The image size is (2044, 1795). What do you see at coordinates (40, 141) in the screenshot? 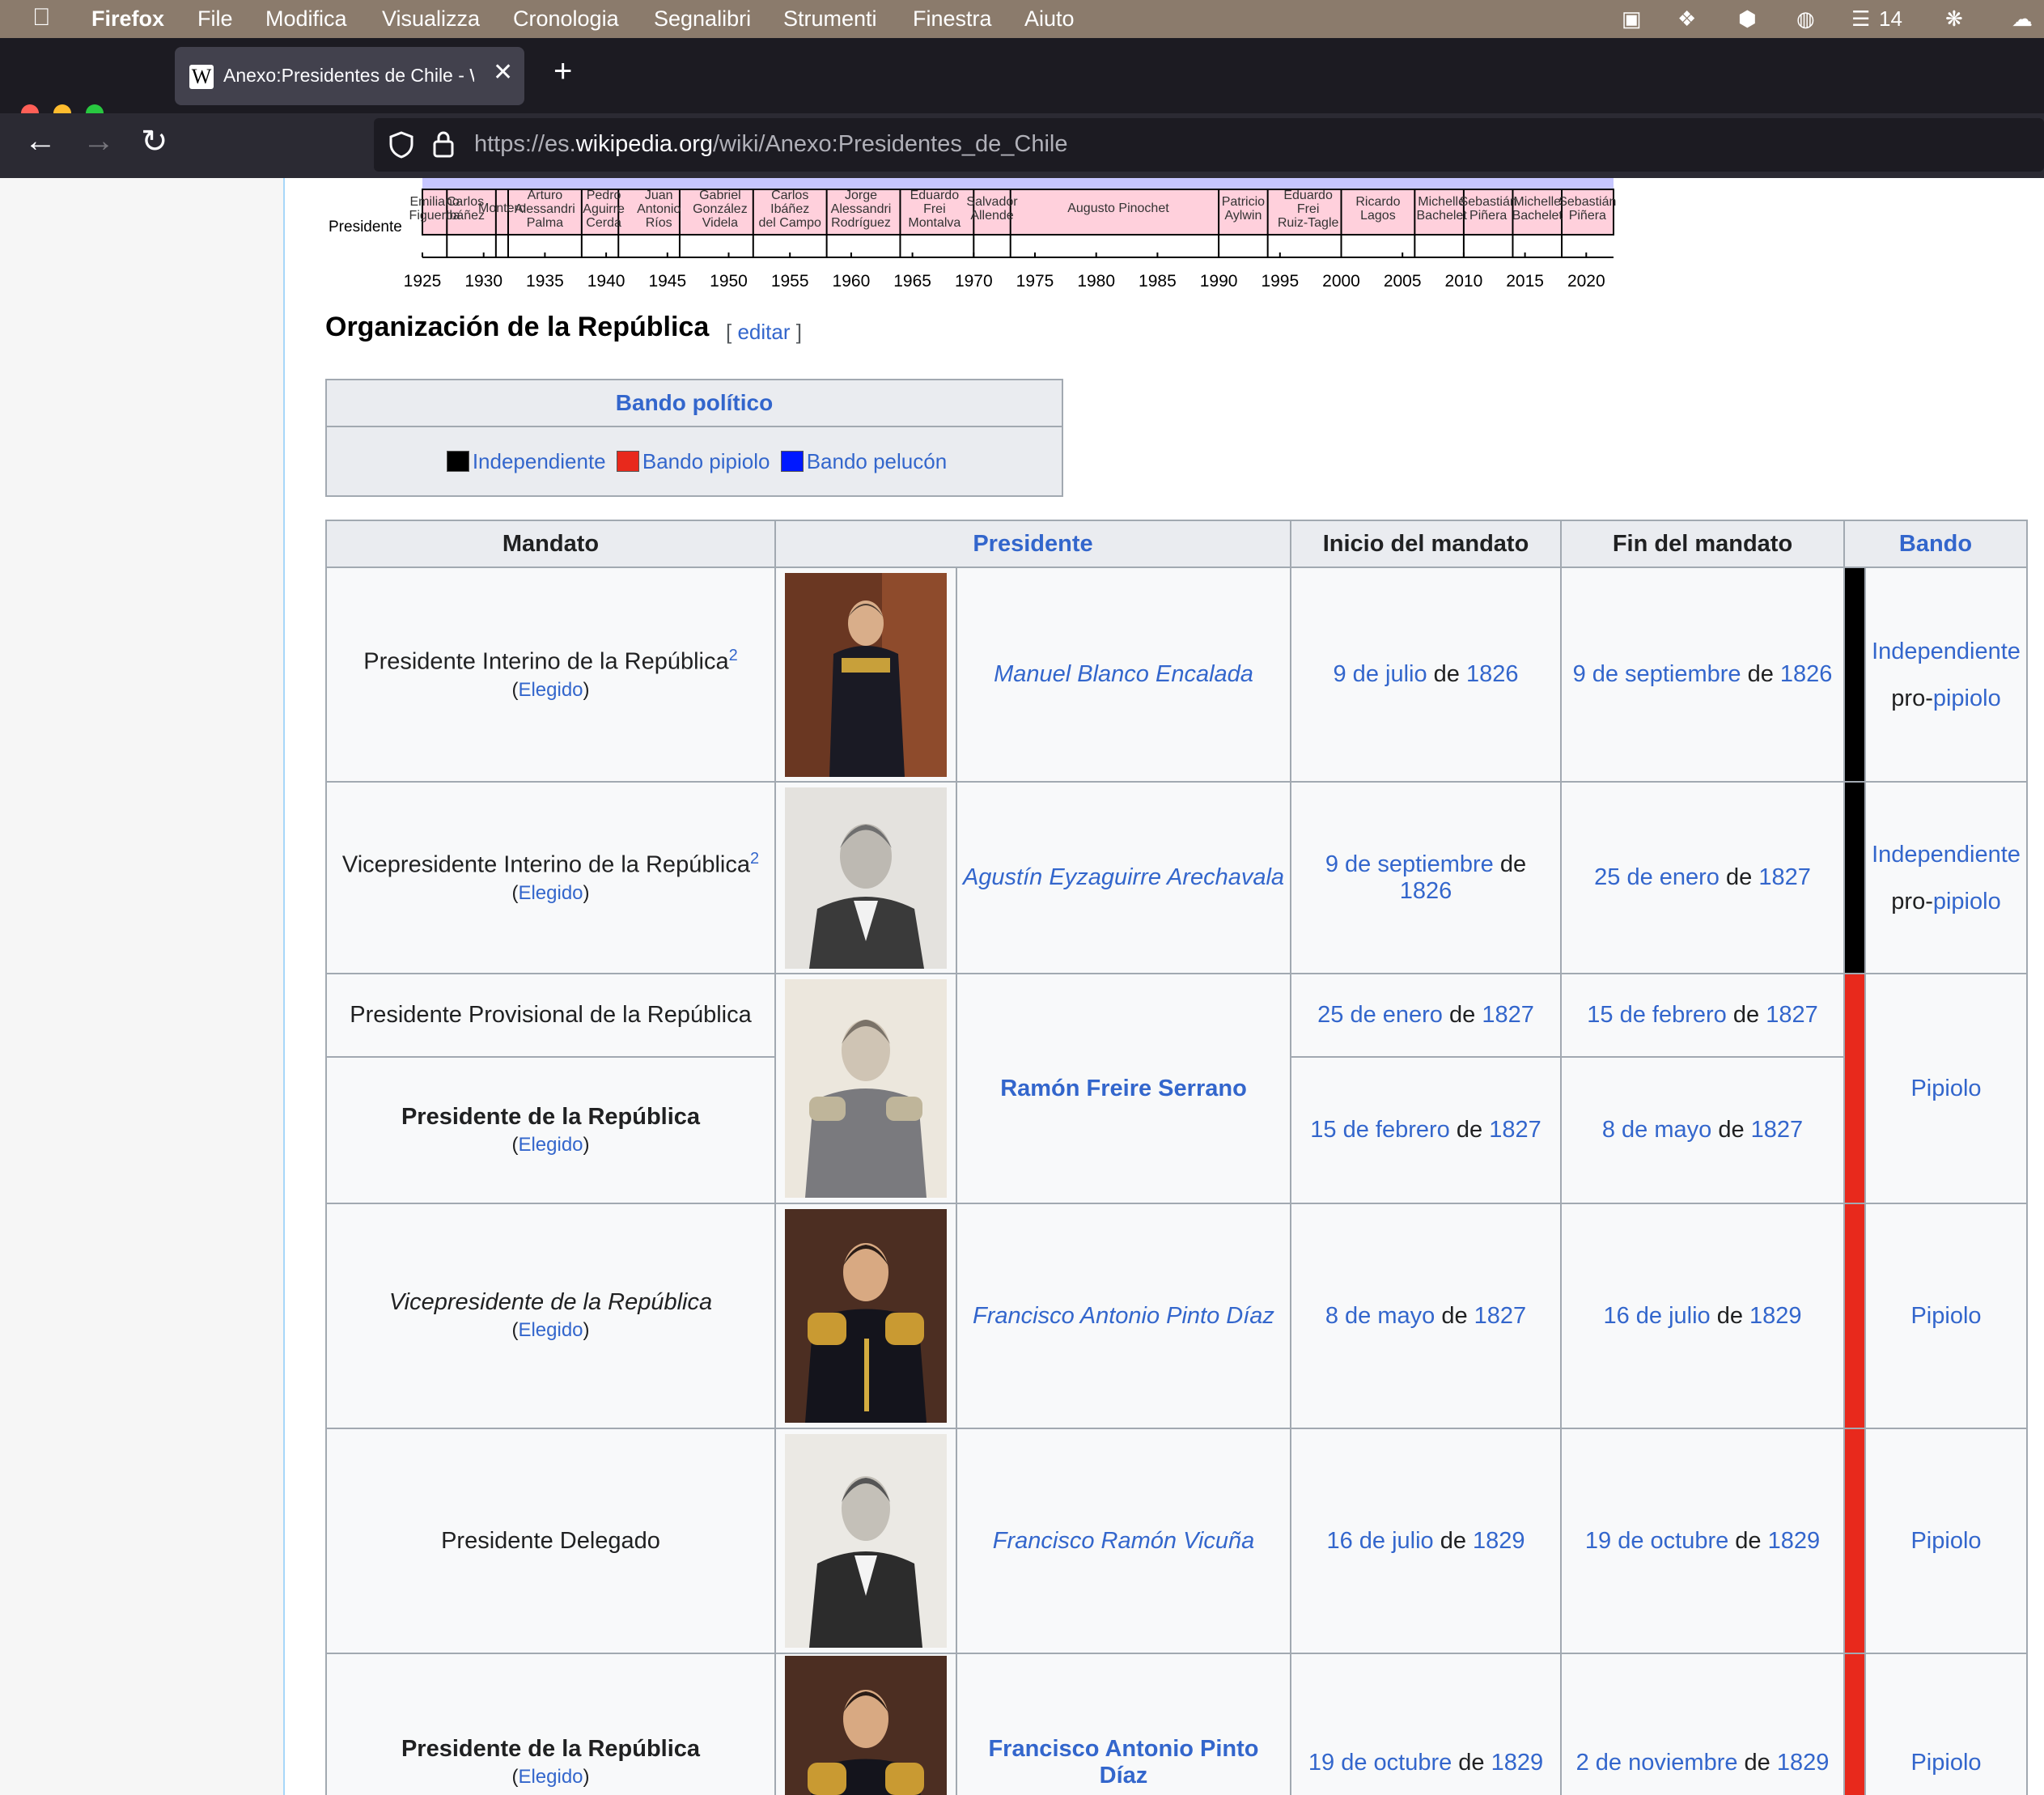
I see `back-arrow-icon: ←` at bounding box center [40, 141].